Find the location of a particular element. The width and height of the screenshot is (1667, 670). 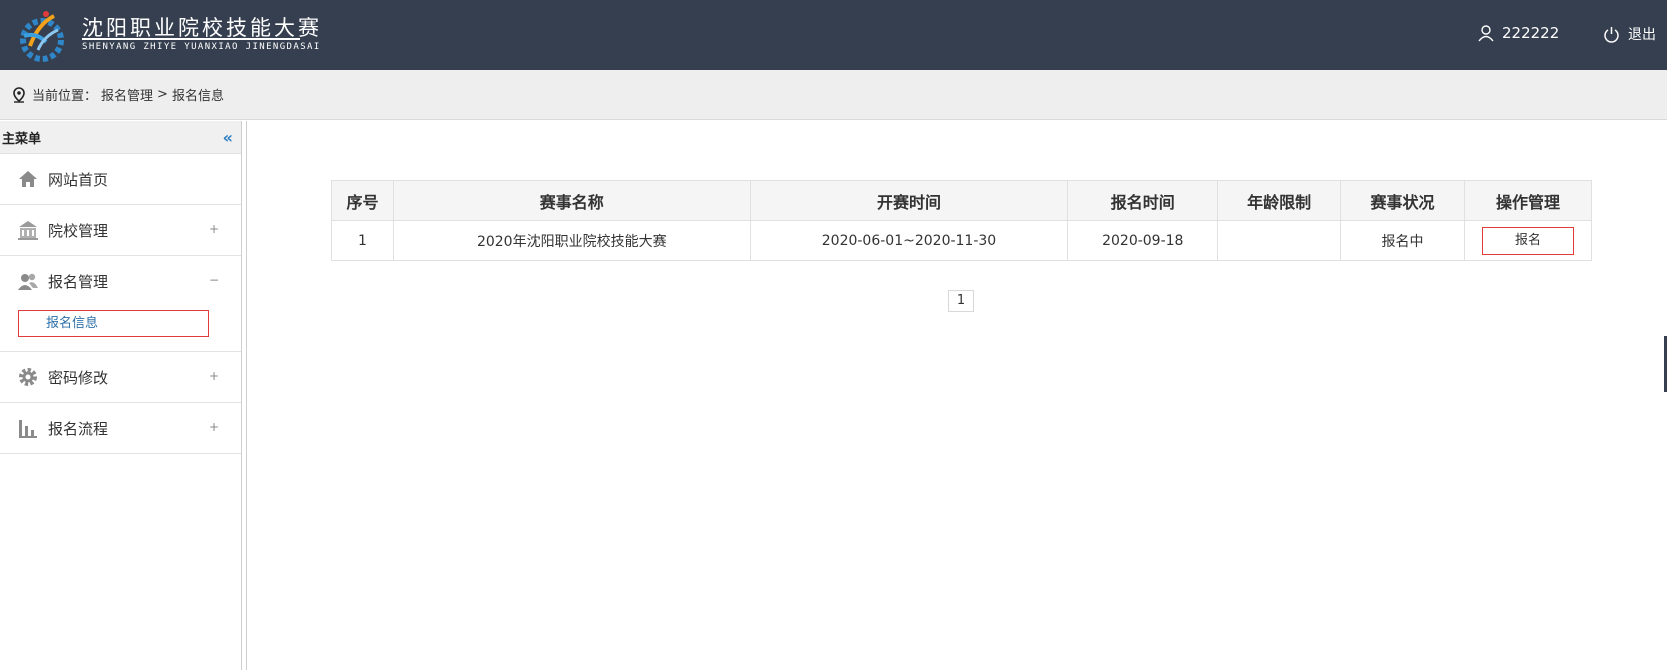

sidebar-item-label: 密码修改 is located at coordinates (78, 377).